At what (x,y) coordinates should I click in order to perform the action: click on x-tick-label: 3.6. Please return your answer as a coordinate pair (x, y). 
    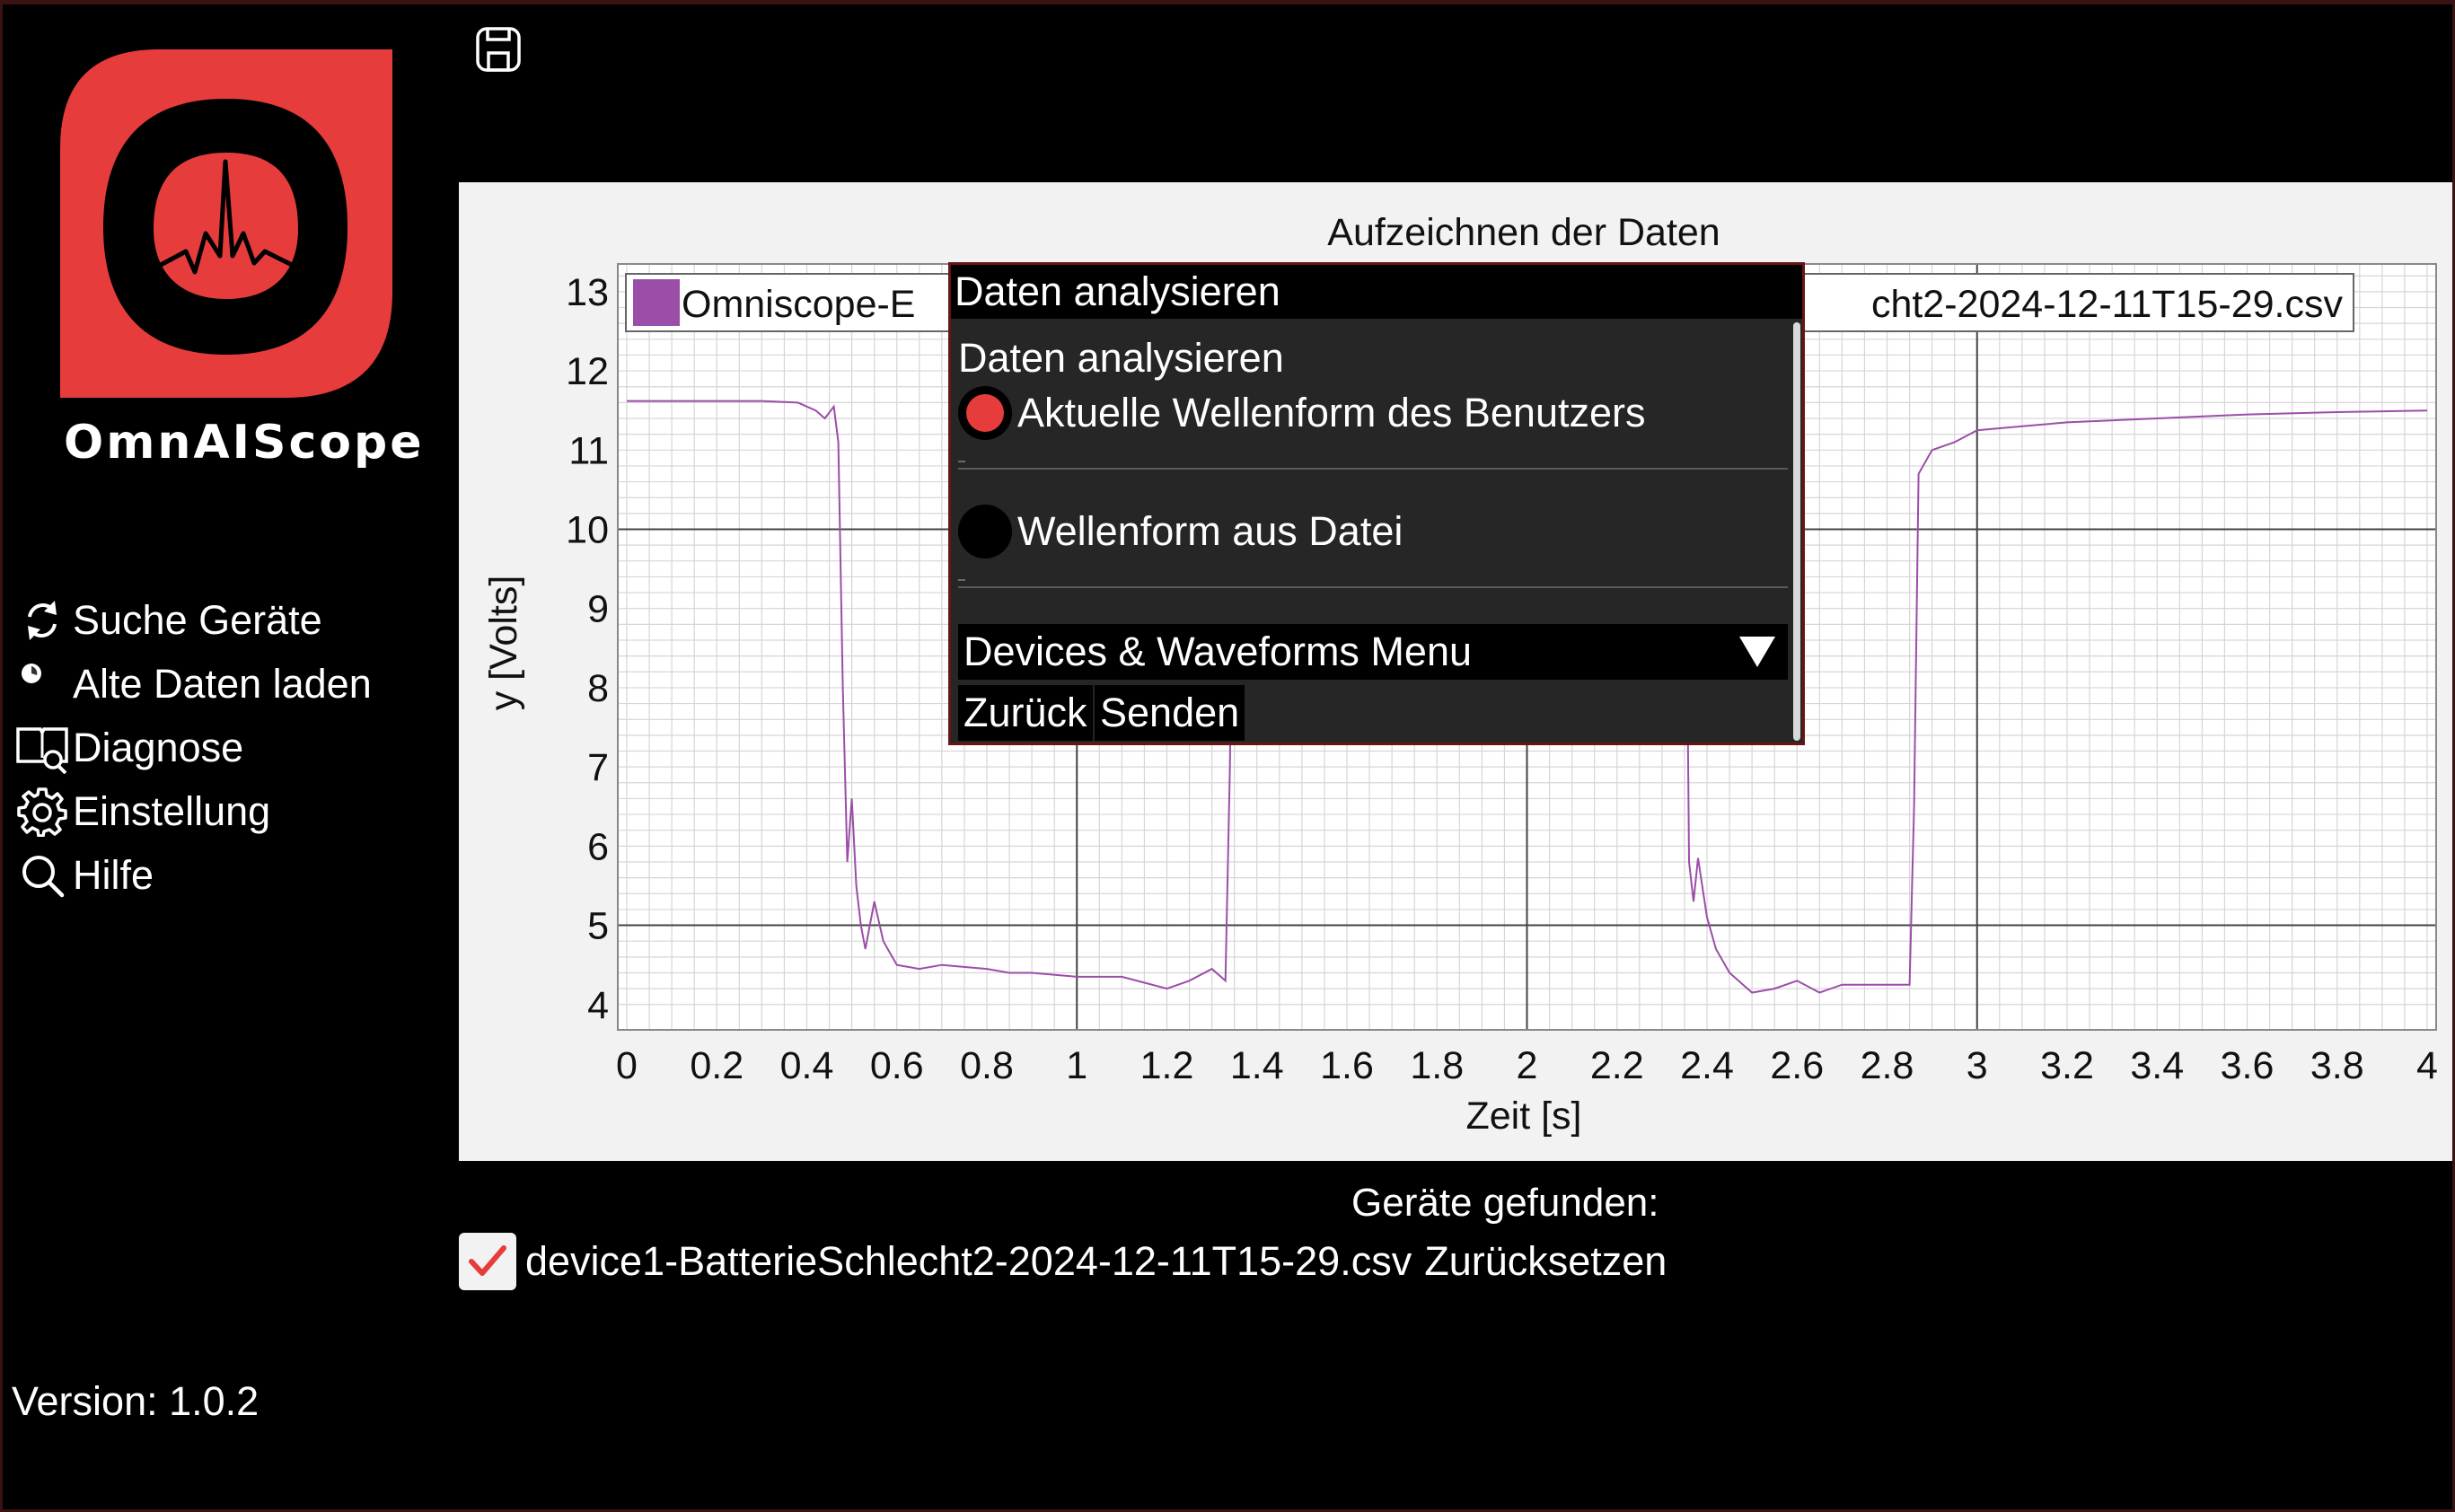
    Looking at the image, I should click on (2248, 1065).